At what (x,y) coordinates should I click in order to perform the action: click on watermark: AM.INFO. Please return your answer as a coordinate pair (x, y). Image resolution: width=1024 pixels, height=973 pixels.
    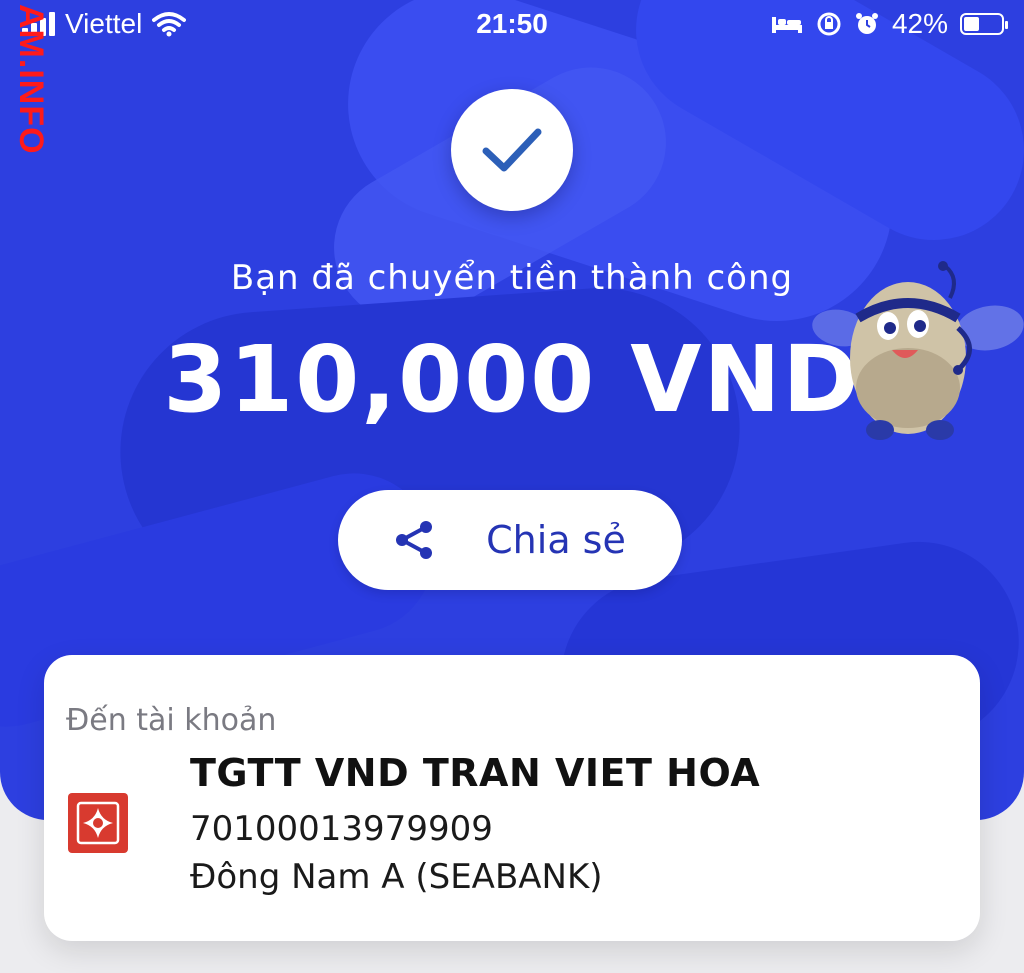
    Looking at the image, I should click on (31, 79).